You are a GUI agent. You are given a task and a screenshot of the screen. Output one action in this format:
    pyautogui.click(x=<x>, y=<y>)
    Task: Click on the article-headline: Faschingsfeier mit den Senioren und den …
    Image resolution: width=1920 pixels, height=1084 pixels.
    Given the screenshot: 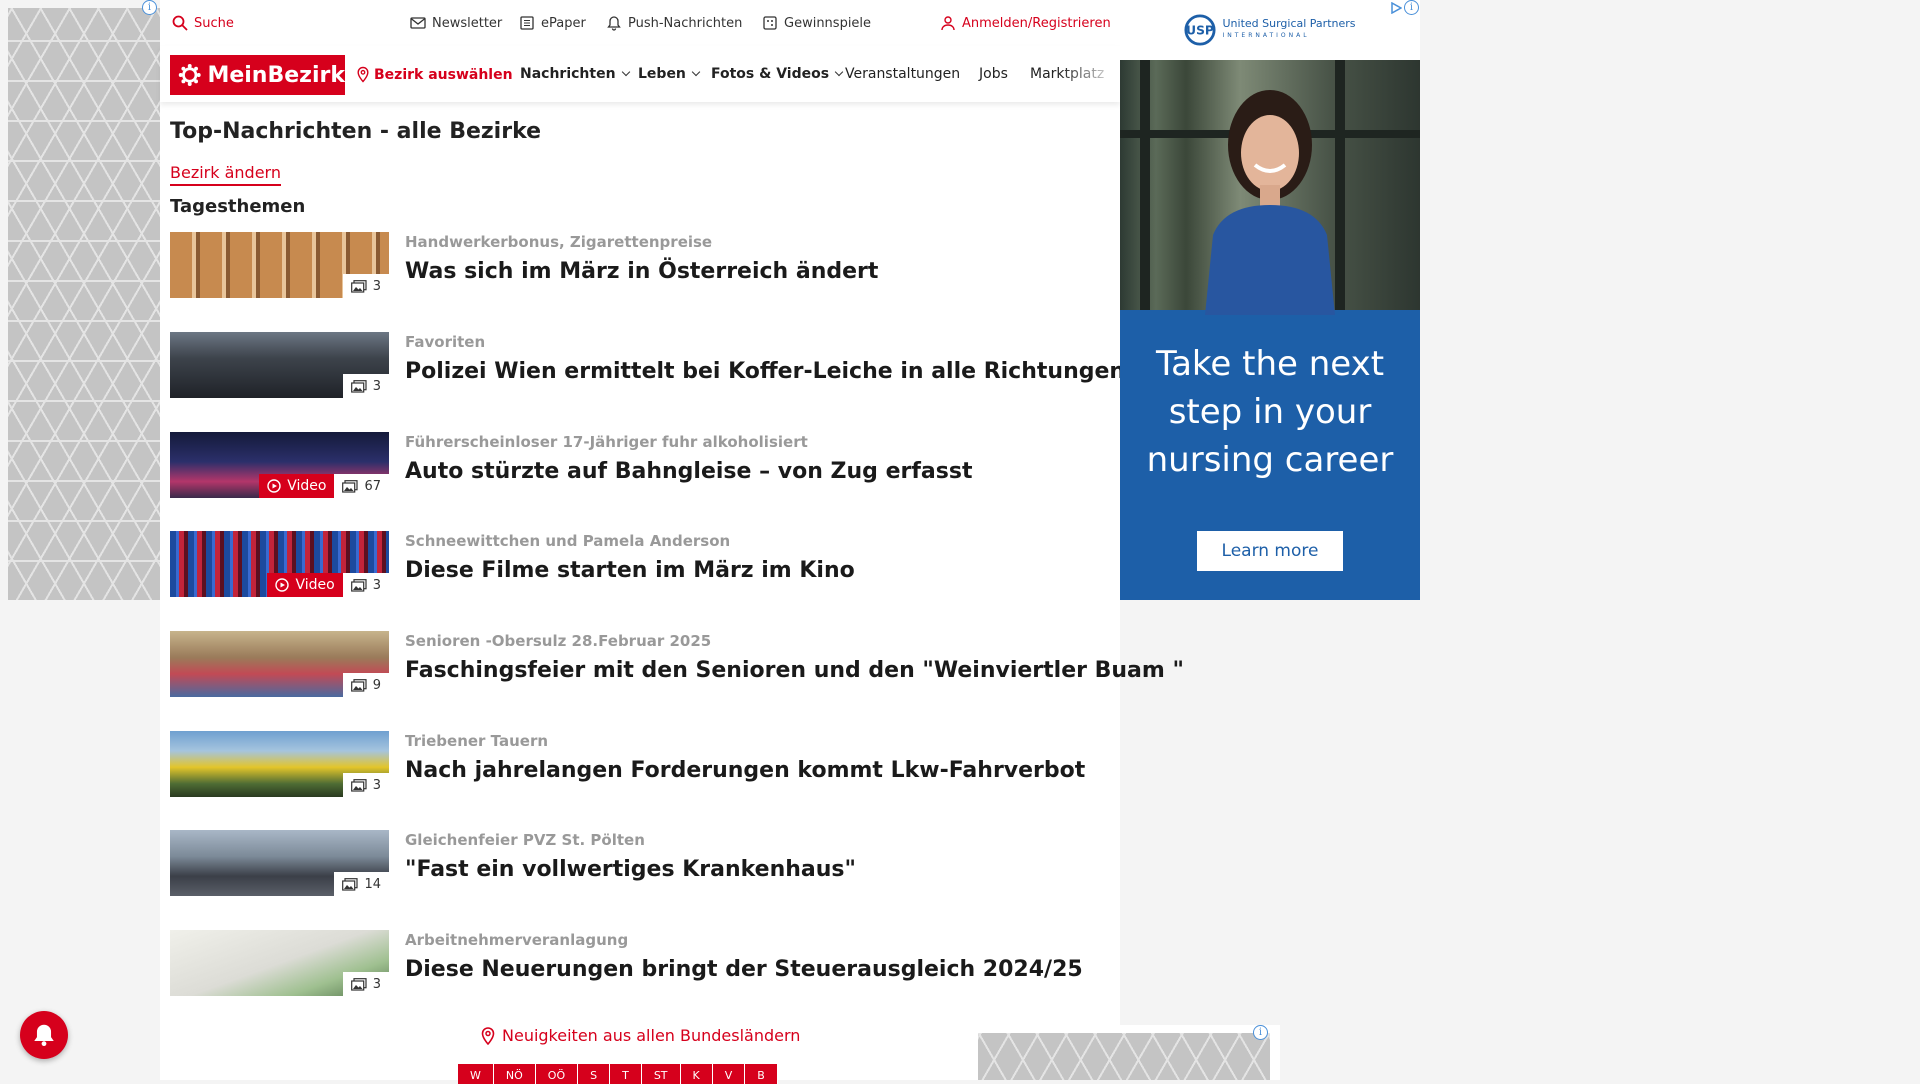 What is the action you would take?
    pyautogui.click(x=794, y=670)
    